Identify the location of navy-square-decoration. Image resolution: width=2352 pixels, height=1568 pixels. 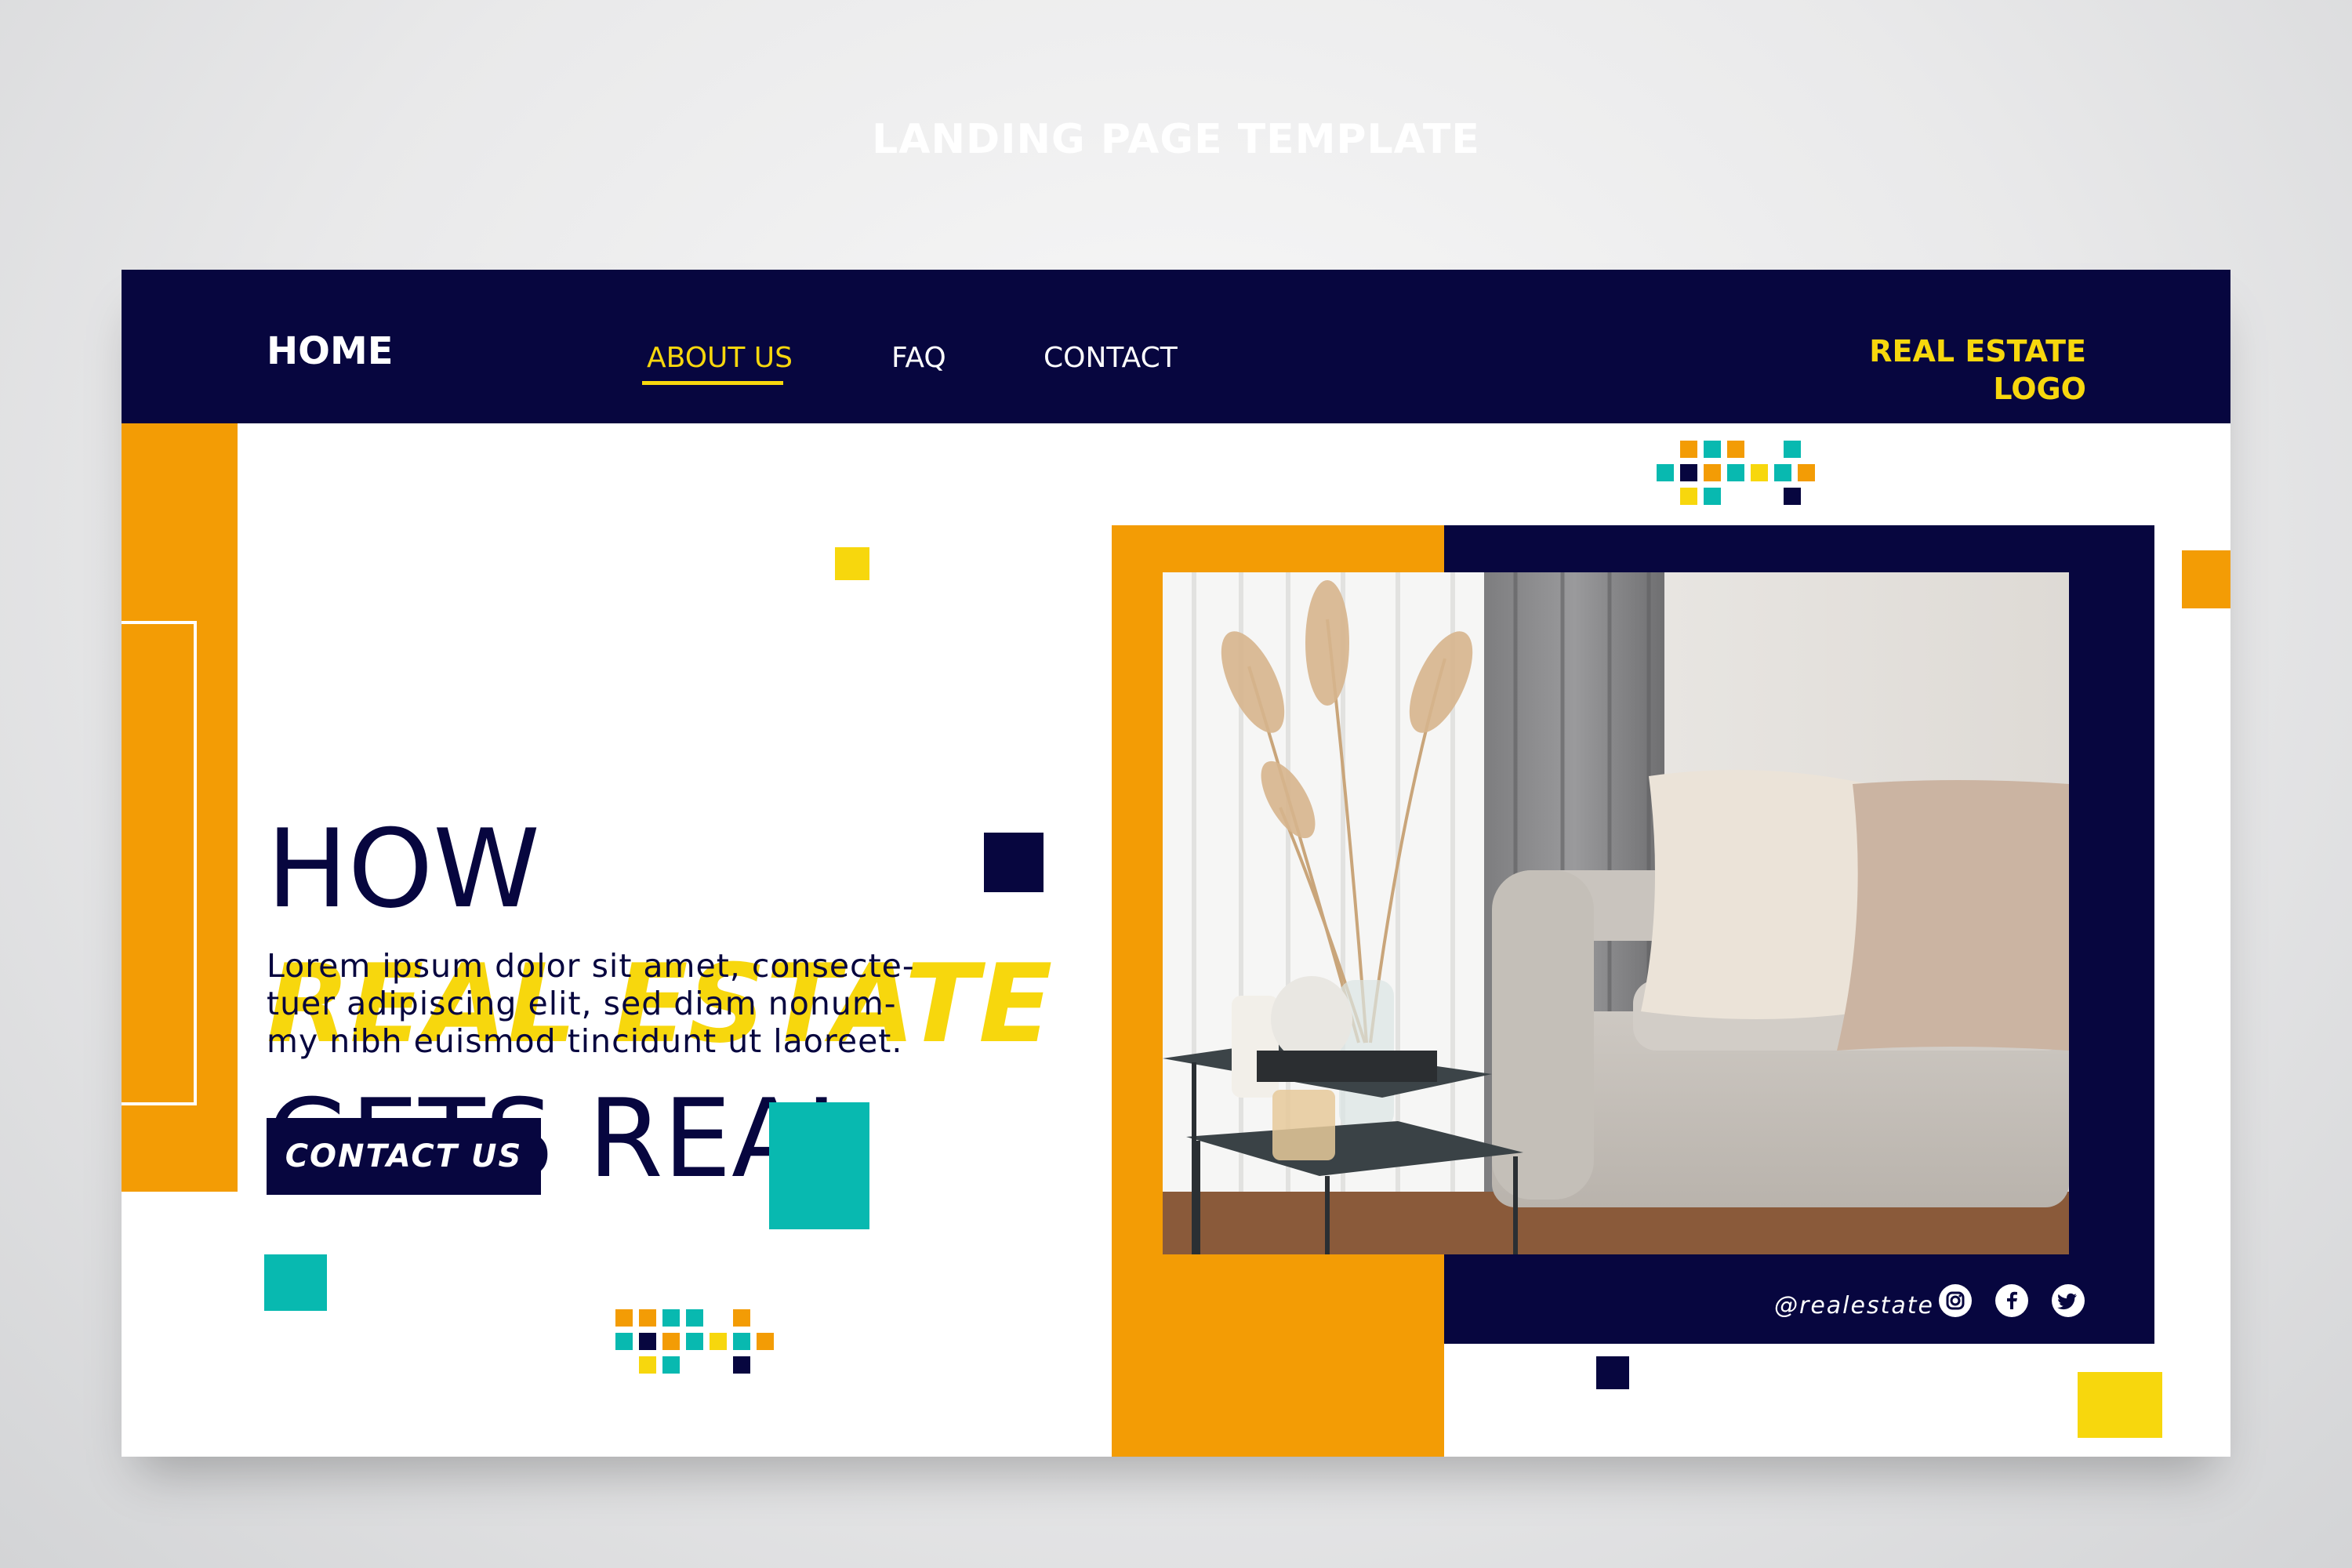
(1014, 862).